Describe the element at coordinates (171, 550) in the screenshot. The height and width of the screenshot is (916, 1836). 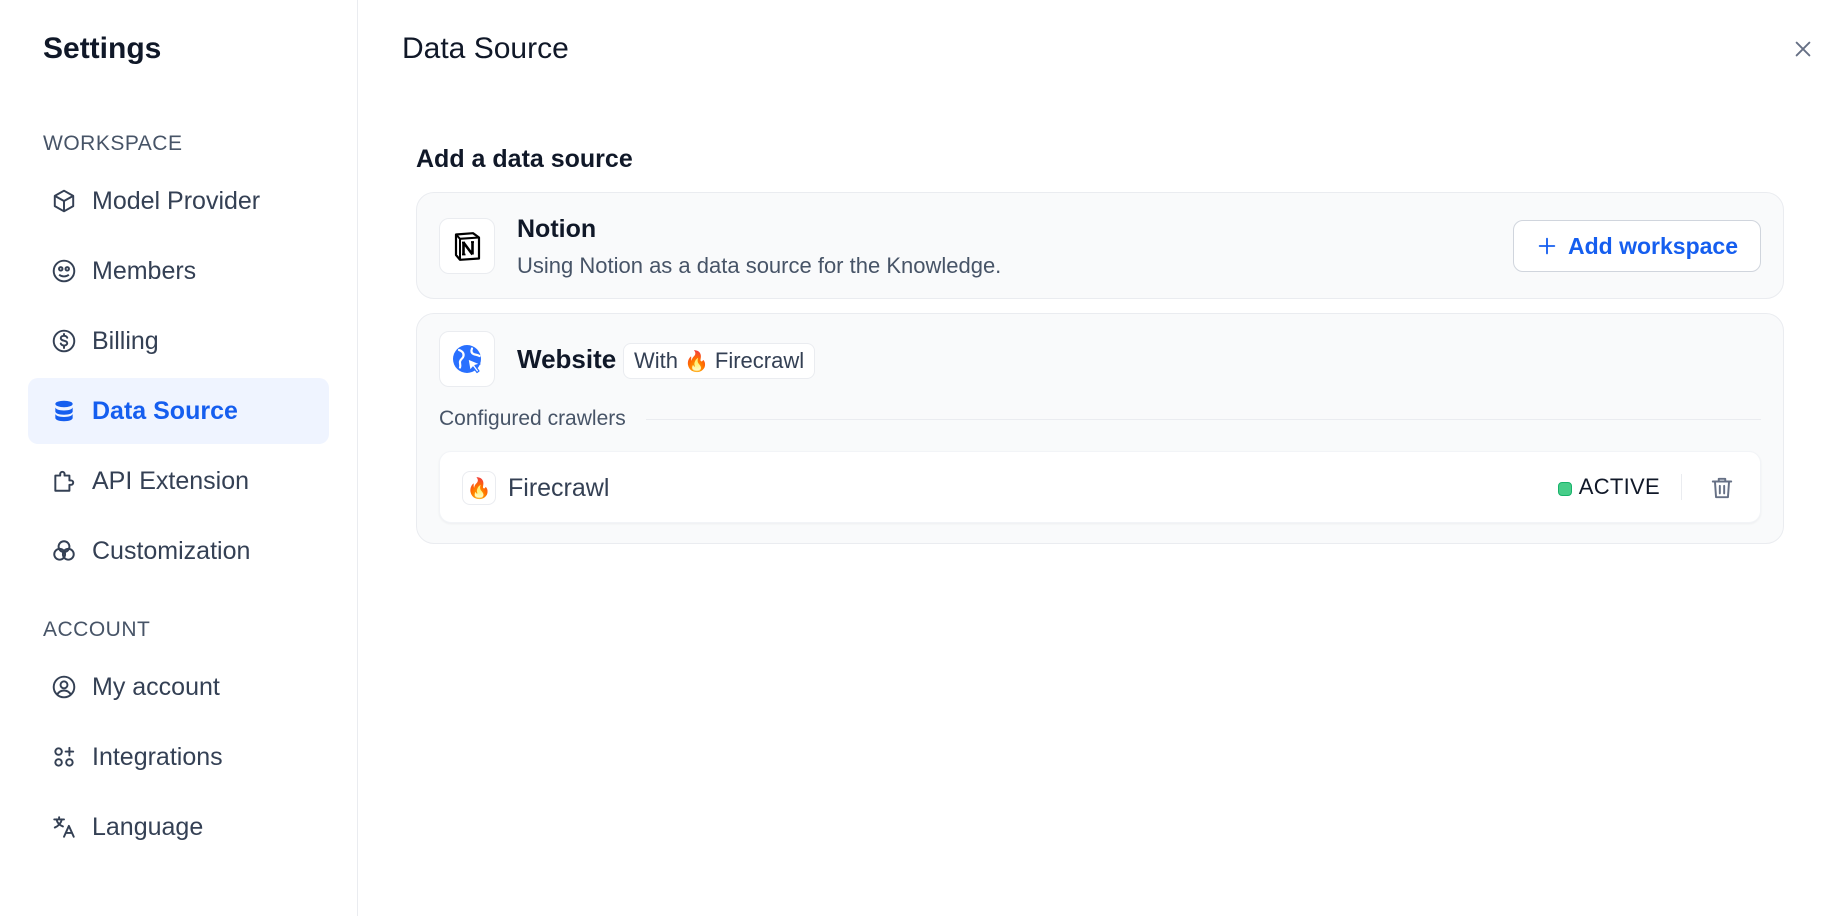
I see `sidebar-item-label: Customization` at that location.